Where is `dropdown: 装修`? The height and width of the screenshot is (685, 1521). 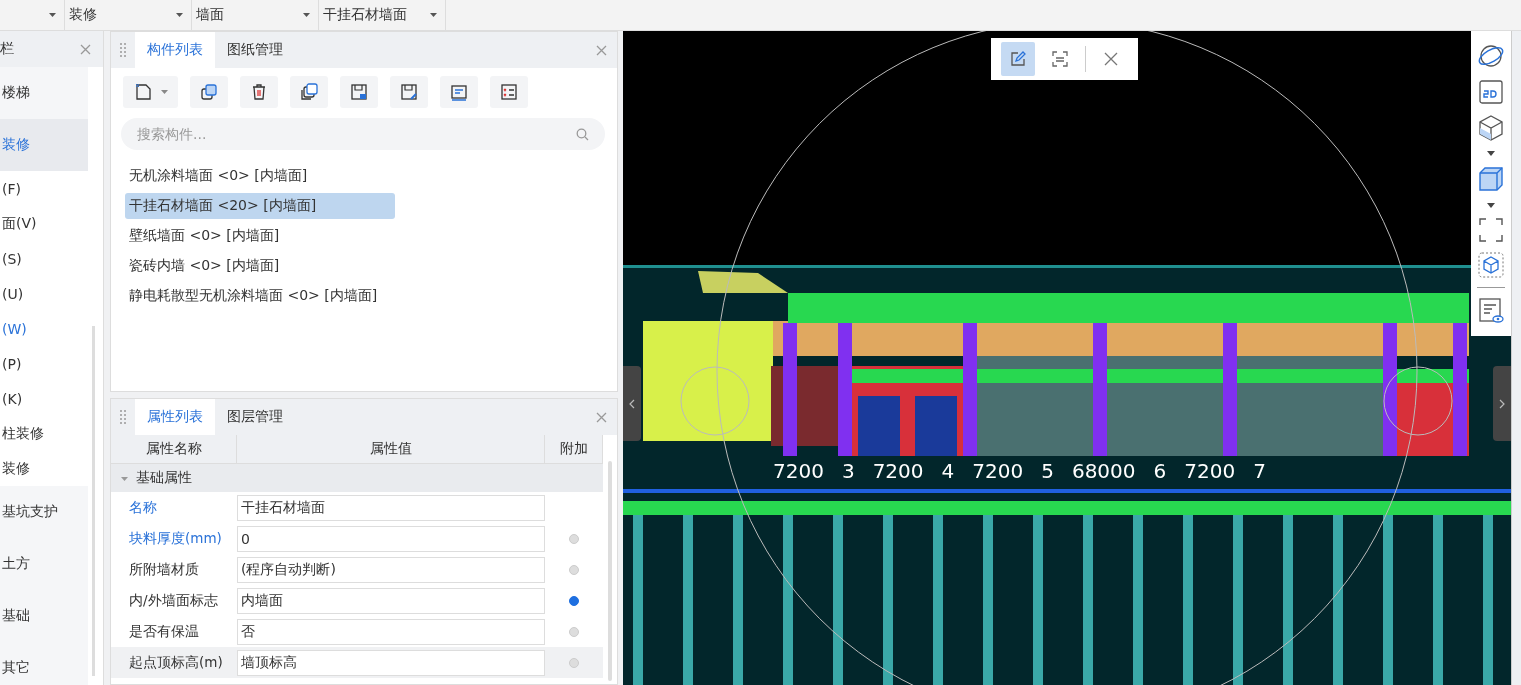
dropdown: 装修 is located at coordinates (128, 15).